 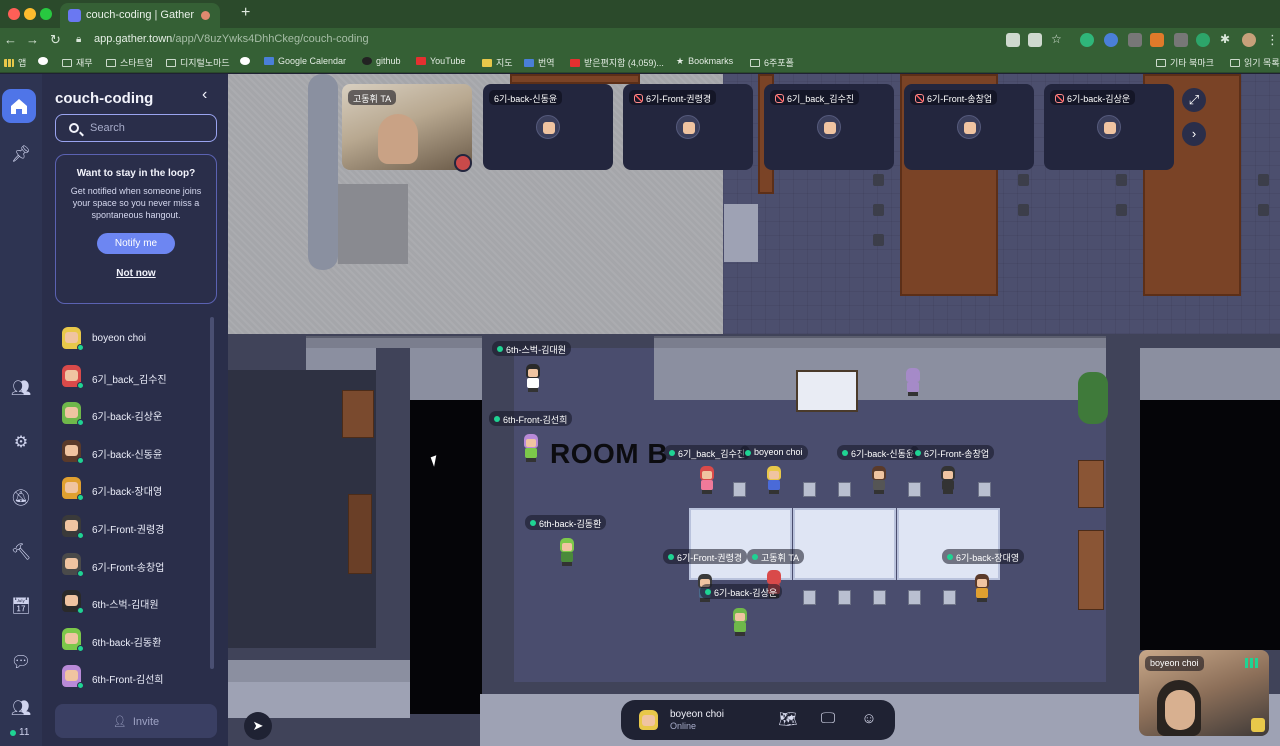 What do you see at coordinates (21, 663) in the screenshot?
I see `chat-icon: 💬︎` at bounding box center [21, 663].